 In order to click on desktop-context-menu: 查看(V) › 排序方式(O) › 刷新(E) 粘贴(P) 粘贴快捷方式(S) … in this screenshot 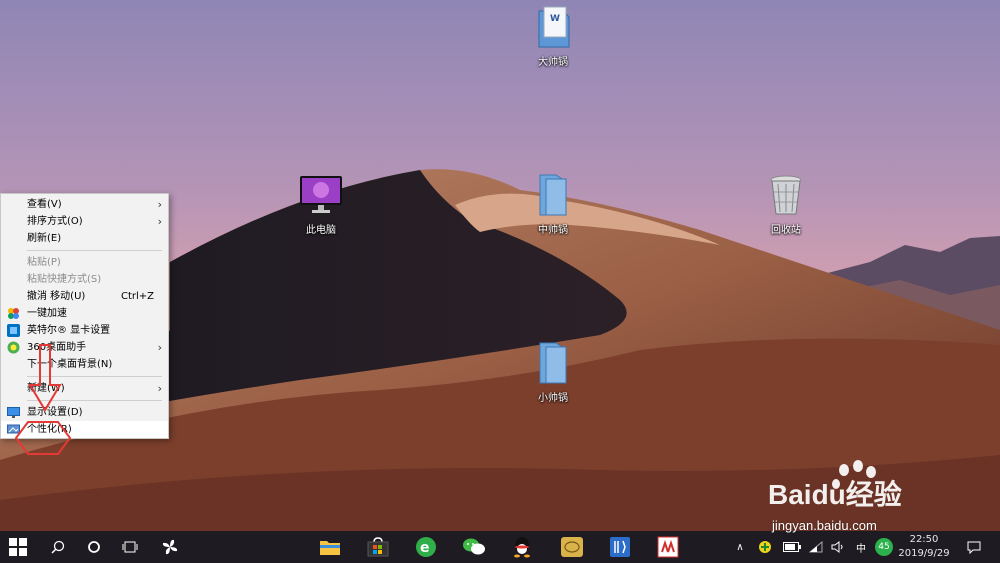, I will do `click(84, 316)`.